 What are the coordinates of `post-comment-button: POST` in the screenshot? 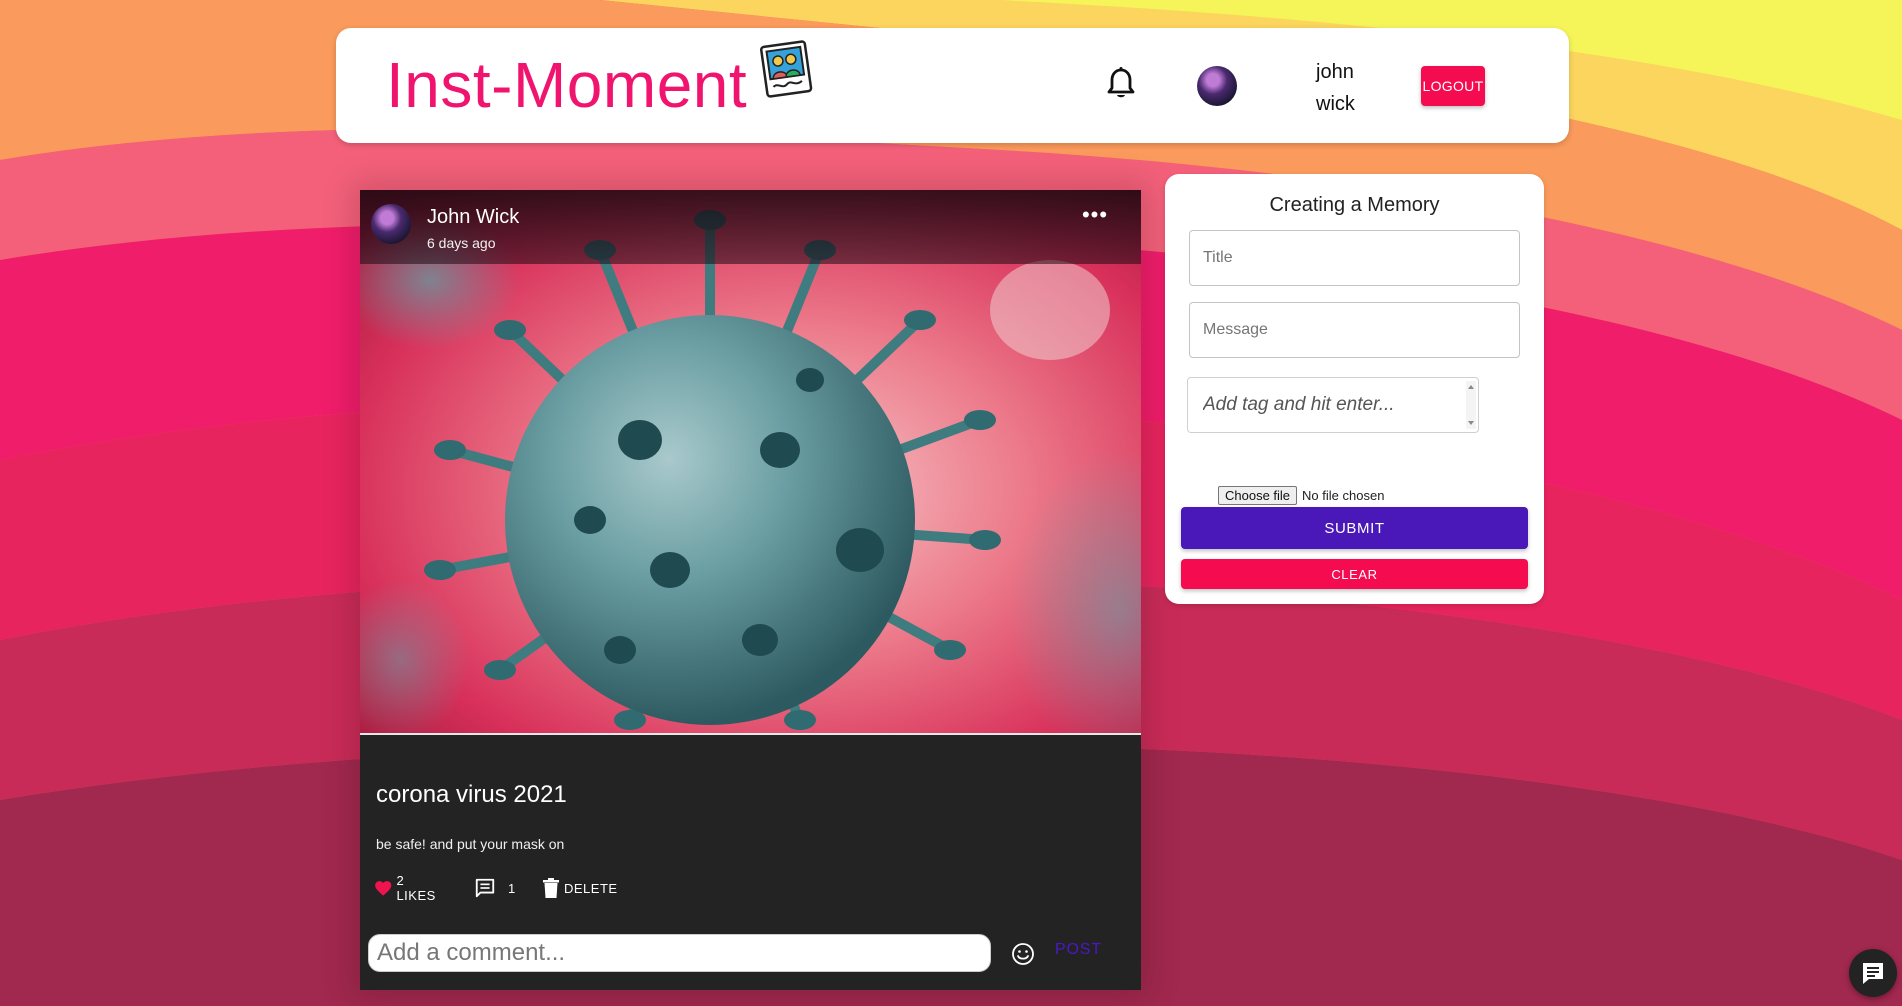 It's located at (1078, 950).